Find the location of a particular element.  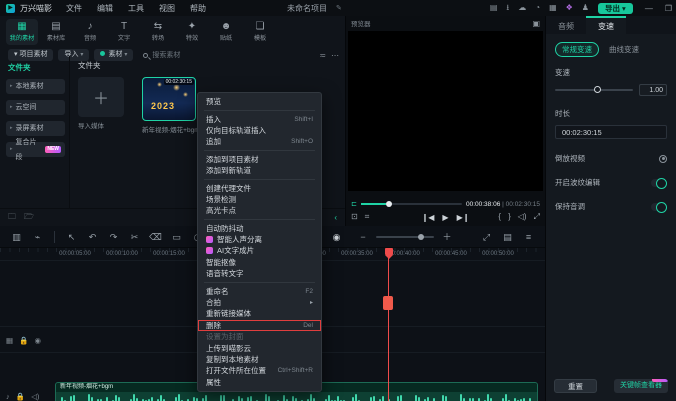

user-icon: ♟ is located at coordinates (585, 8).